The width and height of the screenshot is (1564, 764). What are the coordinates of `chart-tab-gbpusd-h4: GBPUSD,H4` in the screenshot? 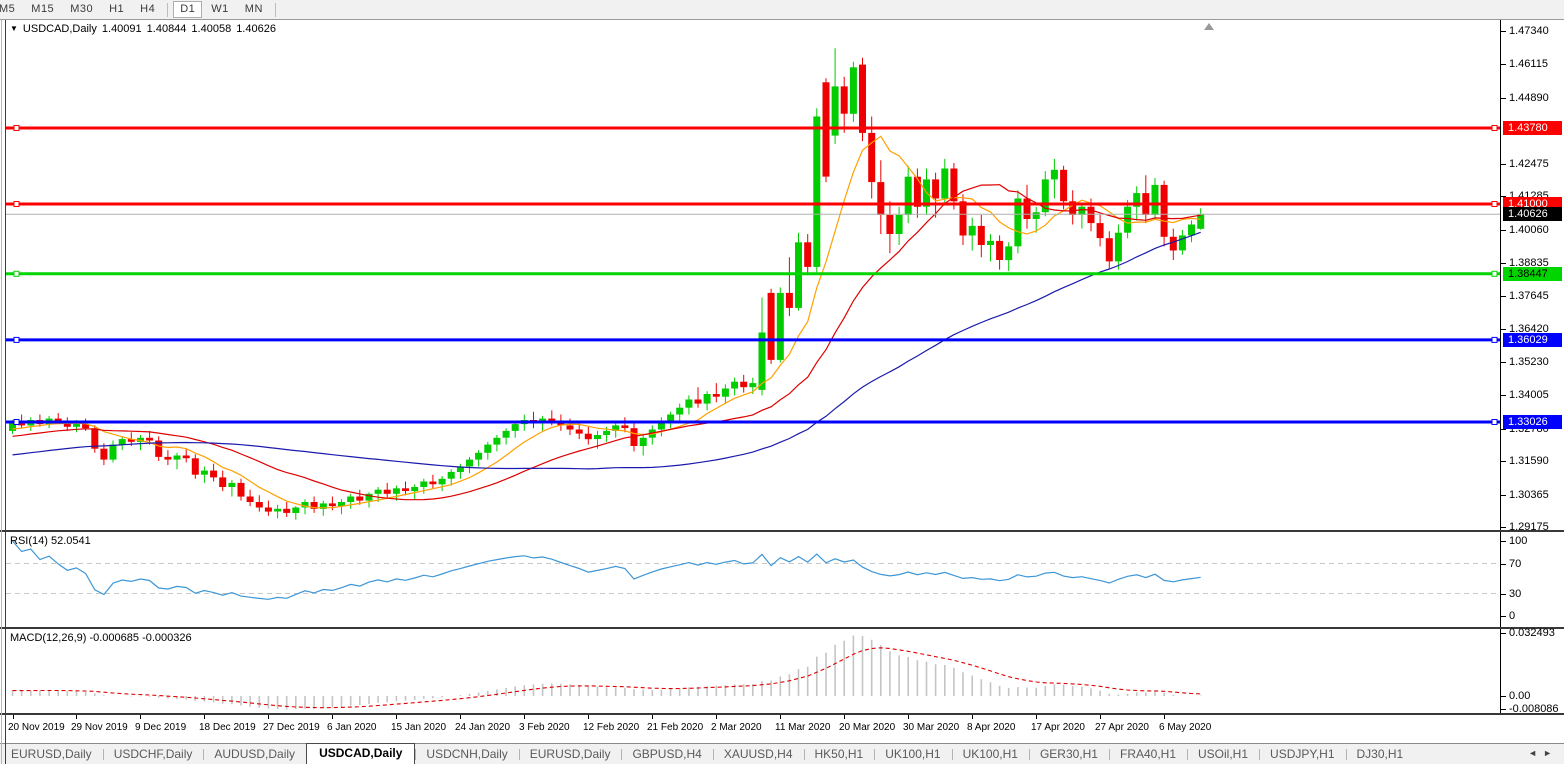 It's located at (666, 754).